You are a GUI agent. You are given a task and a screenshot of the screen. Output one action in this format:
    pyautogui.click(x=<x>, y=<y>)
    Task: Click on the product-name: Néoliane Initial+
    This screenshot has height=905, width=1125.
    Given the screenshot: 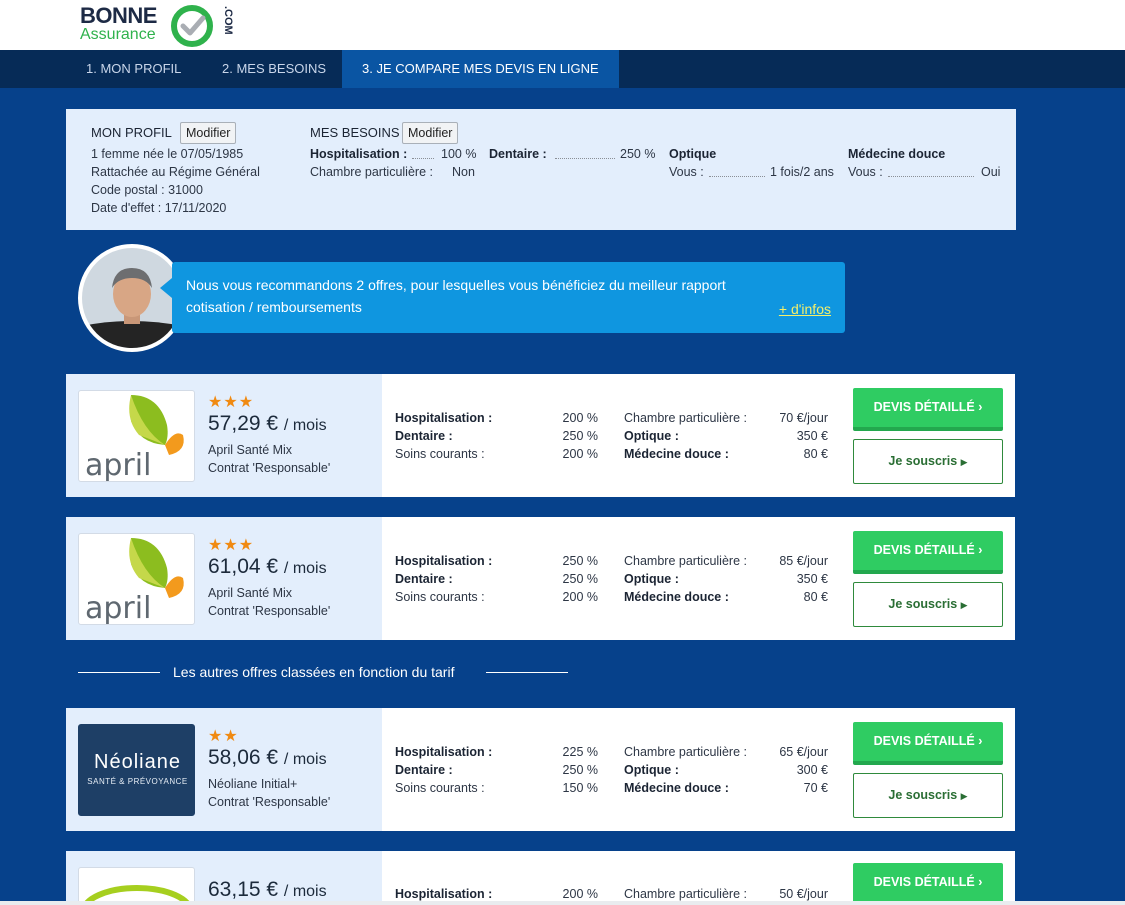 What is the action you would take?
    pyautogui.click(x=253, y=784)
    